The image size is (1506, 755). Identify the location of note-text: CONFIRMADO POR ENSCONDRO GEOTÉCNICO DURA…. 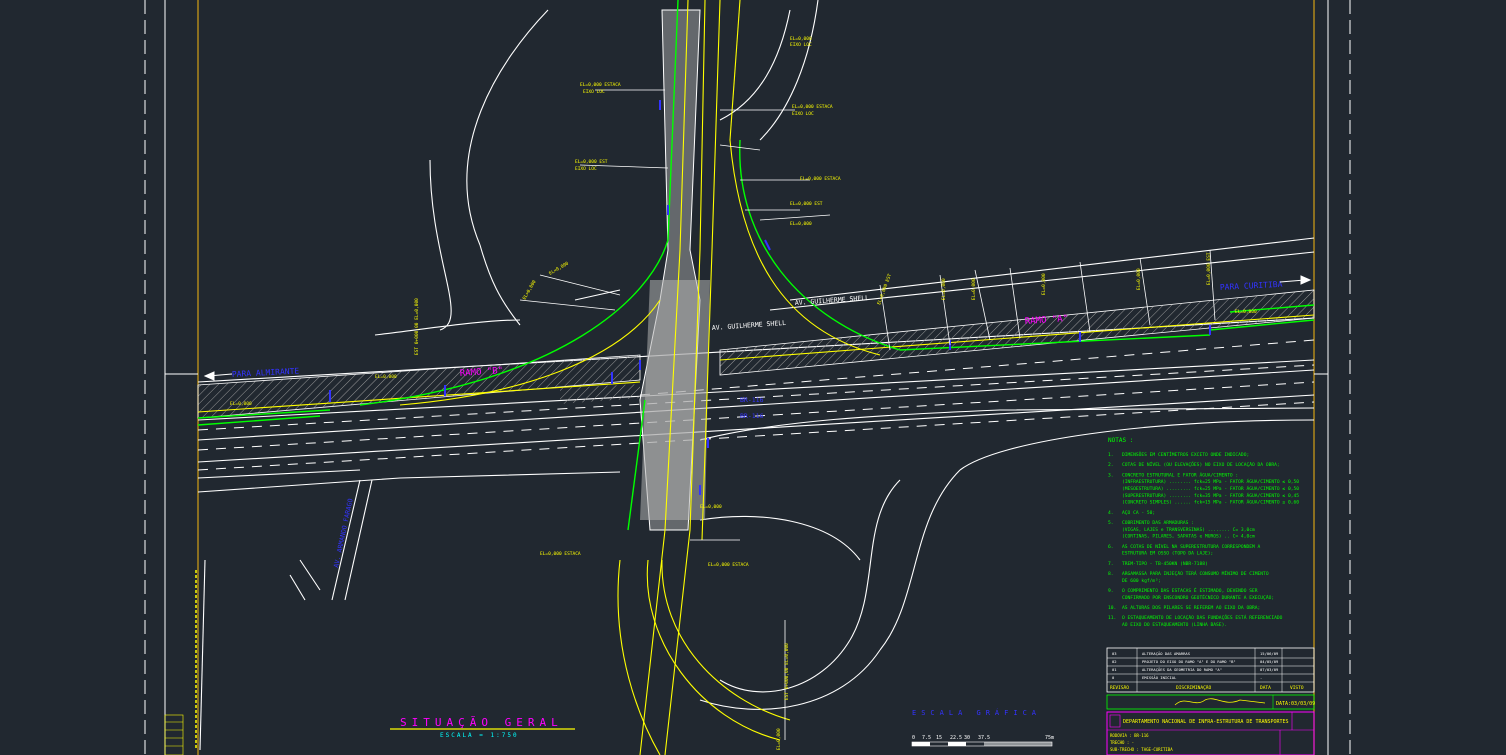
(1198, 597).